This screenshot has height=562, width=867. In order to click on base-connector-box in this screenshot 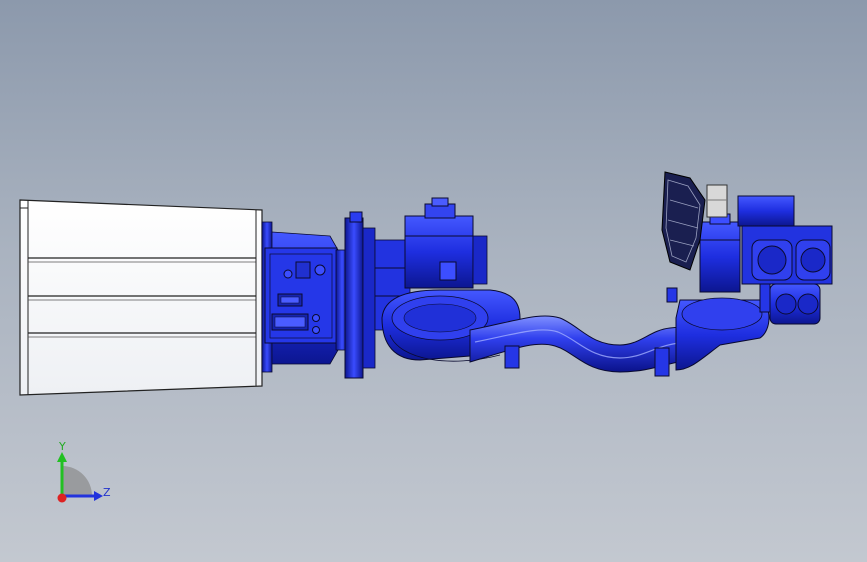, I will do `click(306, 299)`.